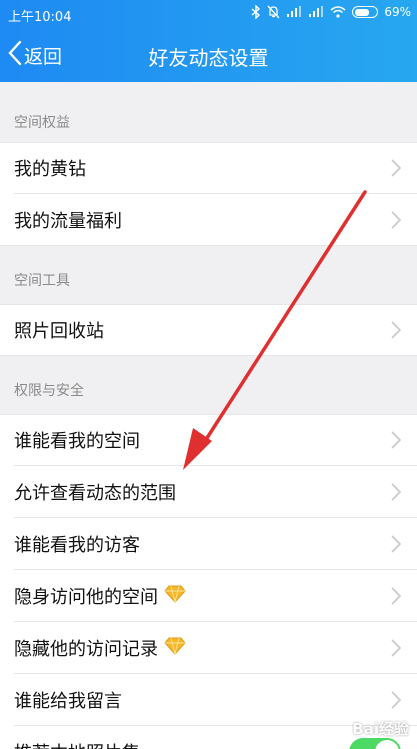 The width and height of the screenshot is (417, 749). What do you see at coordinates (42, 123) in the screenshot?
I see `section-header-privilege: 空间权益` at bounding box center [42, 123].